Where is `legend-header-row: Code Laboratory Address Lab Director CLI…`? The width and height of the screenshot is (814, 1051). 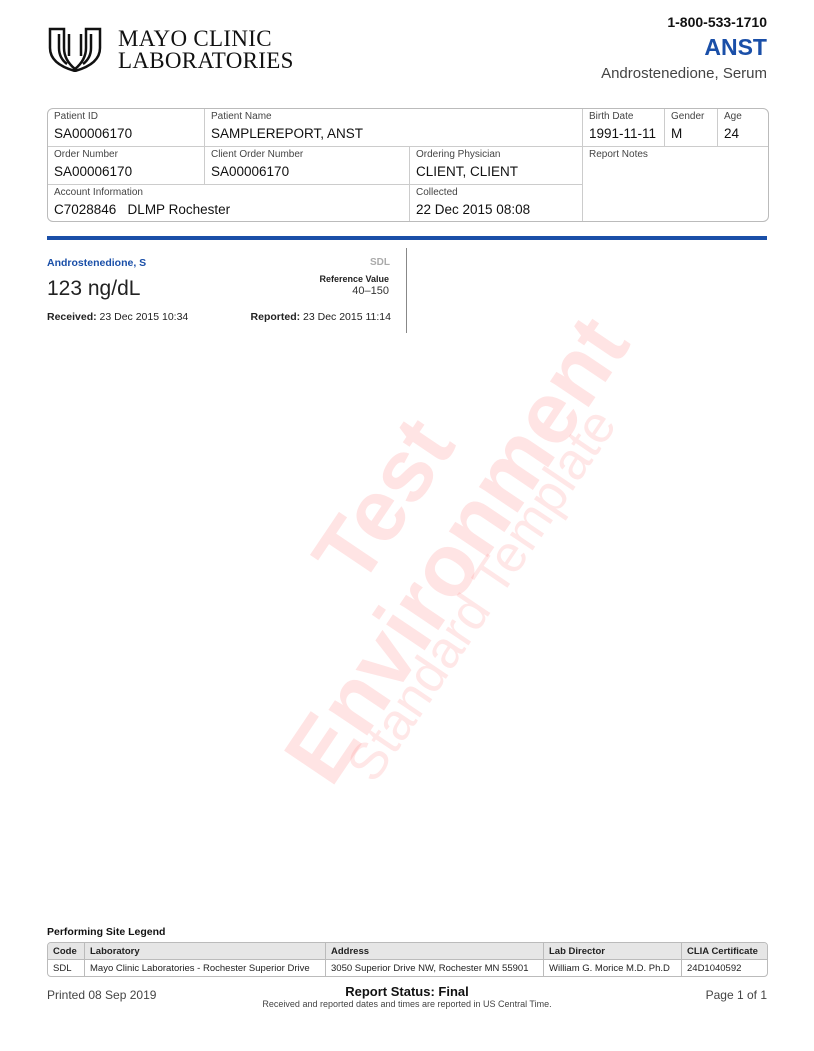 legend-header-row: Code Laboratory Address Lab Director CLI… is located at coordinates (407, 951).